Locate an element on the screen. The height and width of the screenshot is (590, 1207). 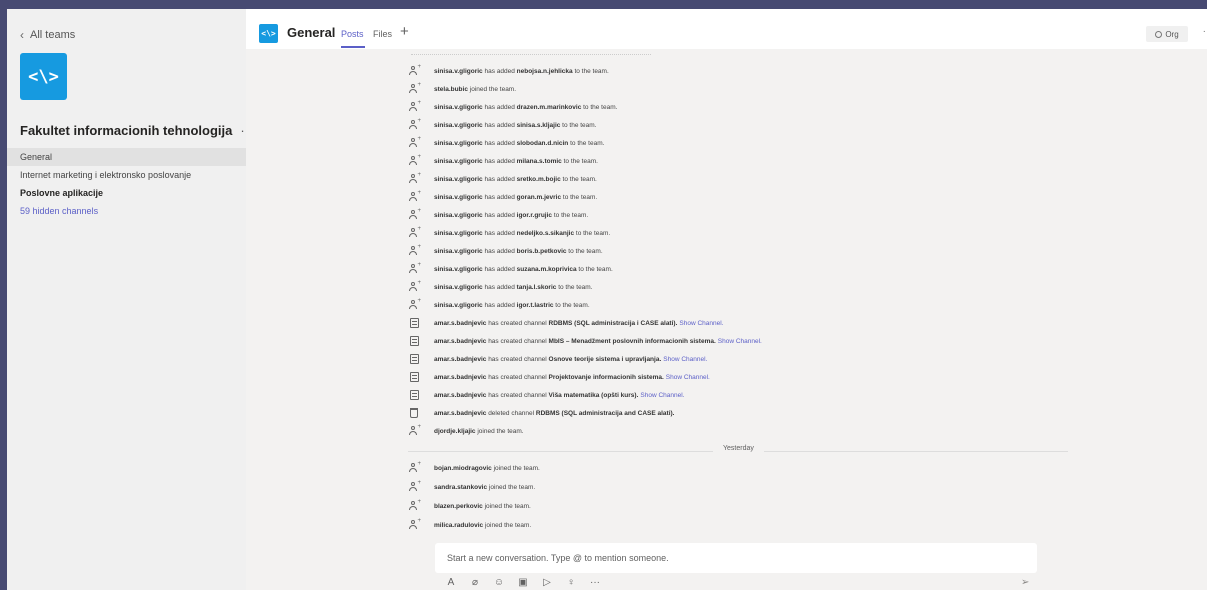
channel-general: General is located at coordinates (126, 157).